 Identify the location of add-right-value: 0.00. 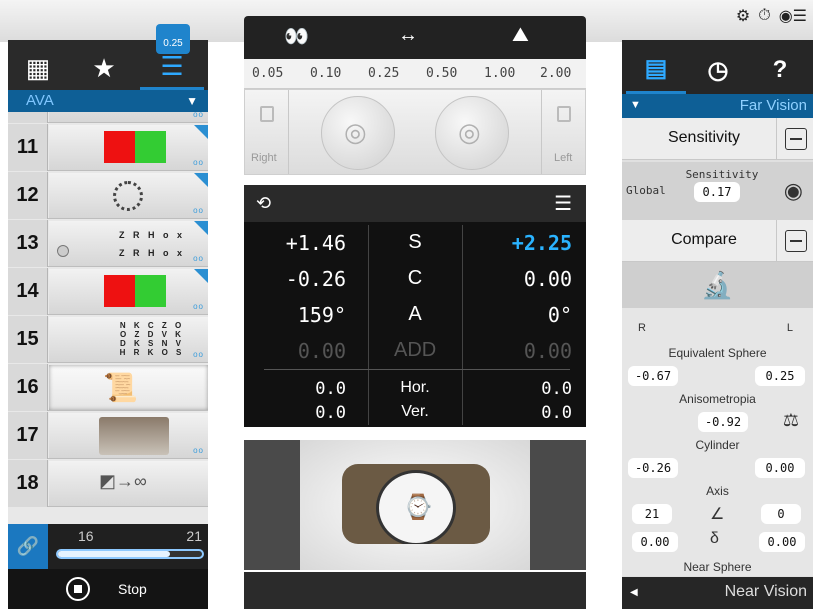
(322, 351).